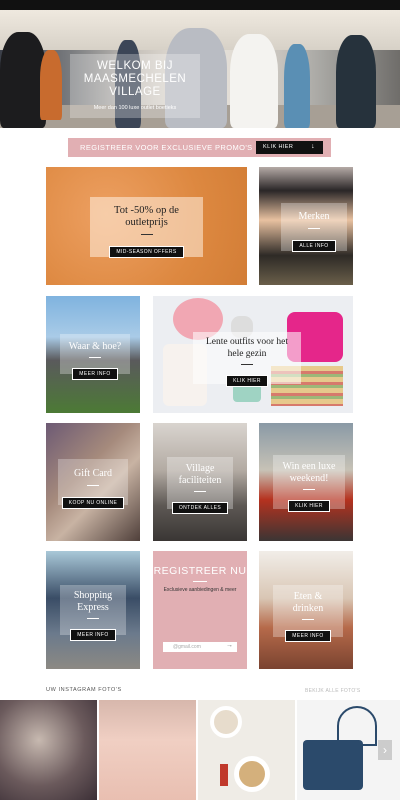 The height and width of the screenshot is (800, 400). Describe the element at coordinates (84, 690) in the screenshot. I see `instagram-title: UW INSTAGRAM FOTO'S` at that location.